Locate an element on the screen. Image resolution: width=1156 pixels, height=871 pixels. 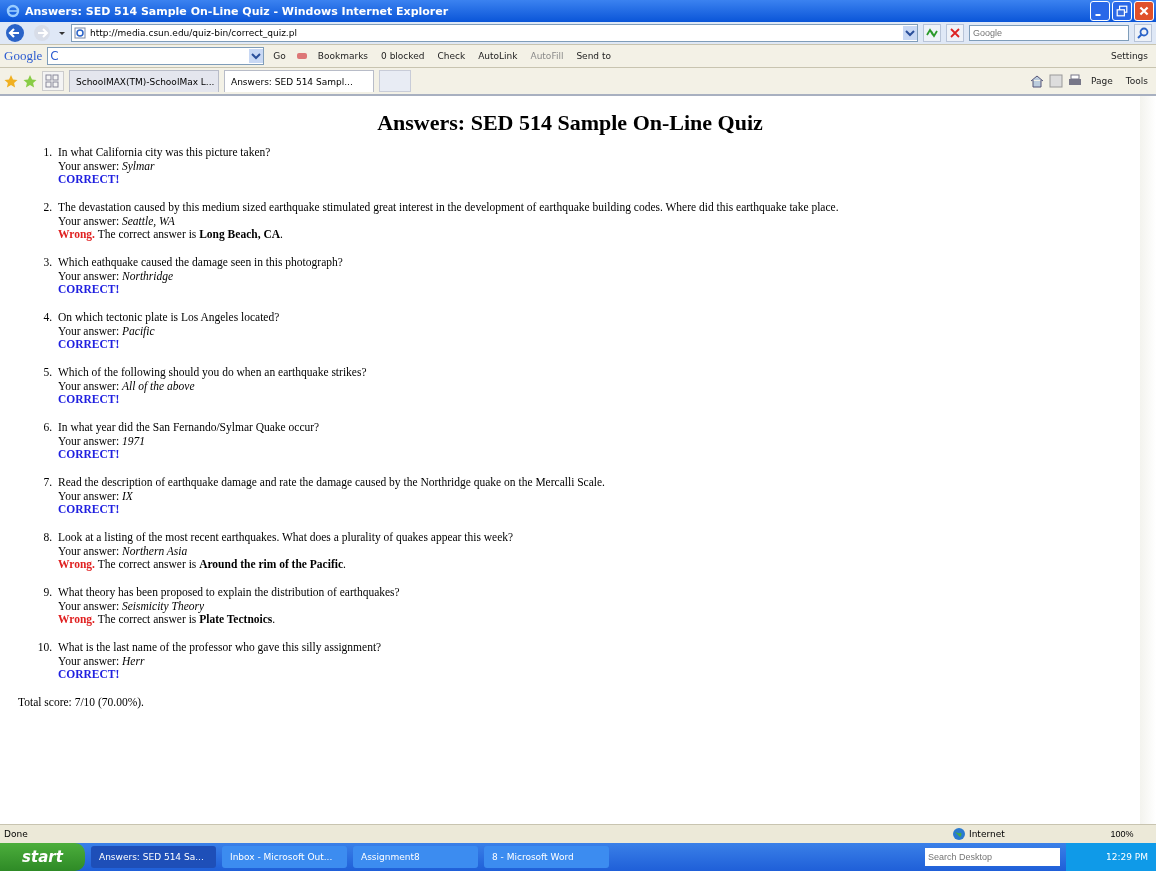
search-field: Google is located at coordinates (1049, 33).